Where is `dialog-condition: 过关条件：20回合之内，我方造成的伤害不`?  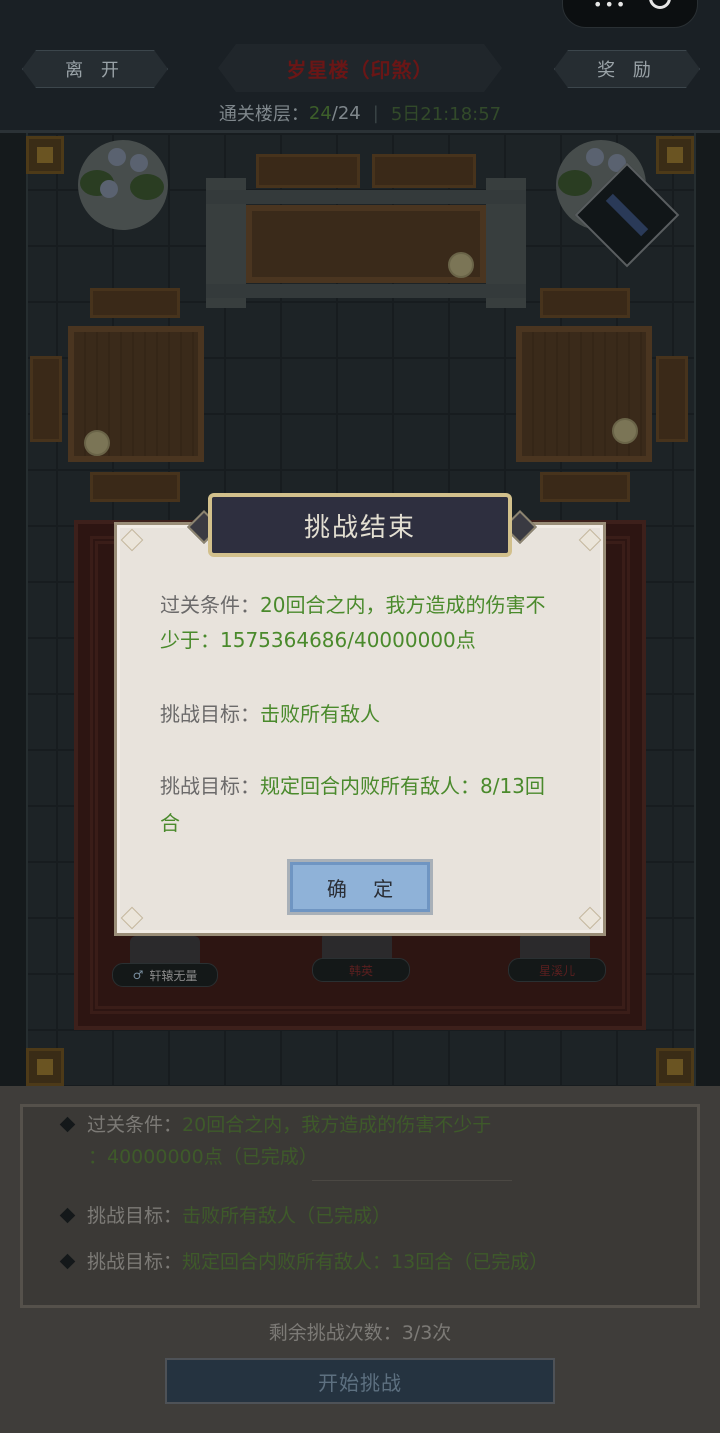
dialog-condition: 过关条件：20回合之内，我方造成的伤害不 is located at coordinates (365, 605).